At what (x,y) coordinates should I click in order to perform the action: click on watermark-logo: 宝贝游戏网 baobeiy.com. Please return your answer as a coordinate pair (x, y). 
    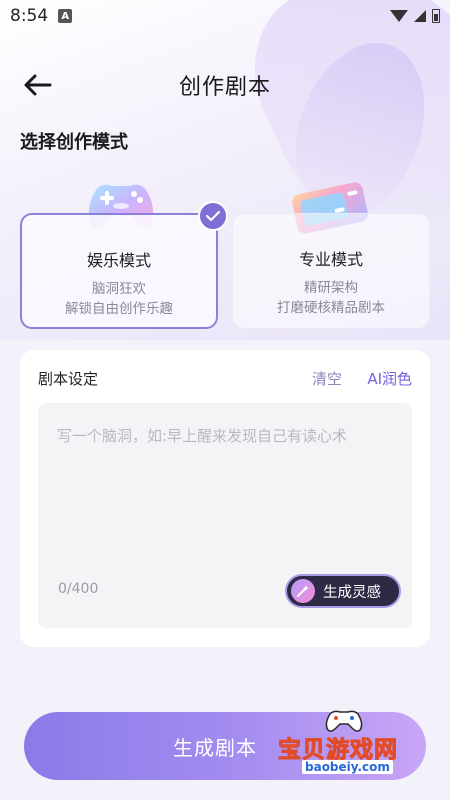
    Looking at the image, I should click on (357, 745).